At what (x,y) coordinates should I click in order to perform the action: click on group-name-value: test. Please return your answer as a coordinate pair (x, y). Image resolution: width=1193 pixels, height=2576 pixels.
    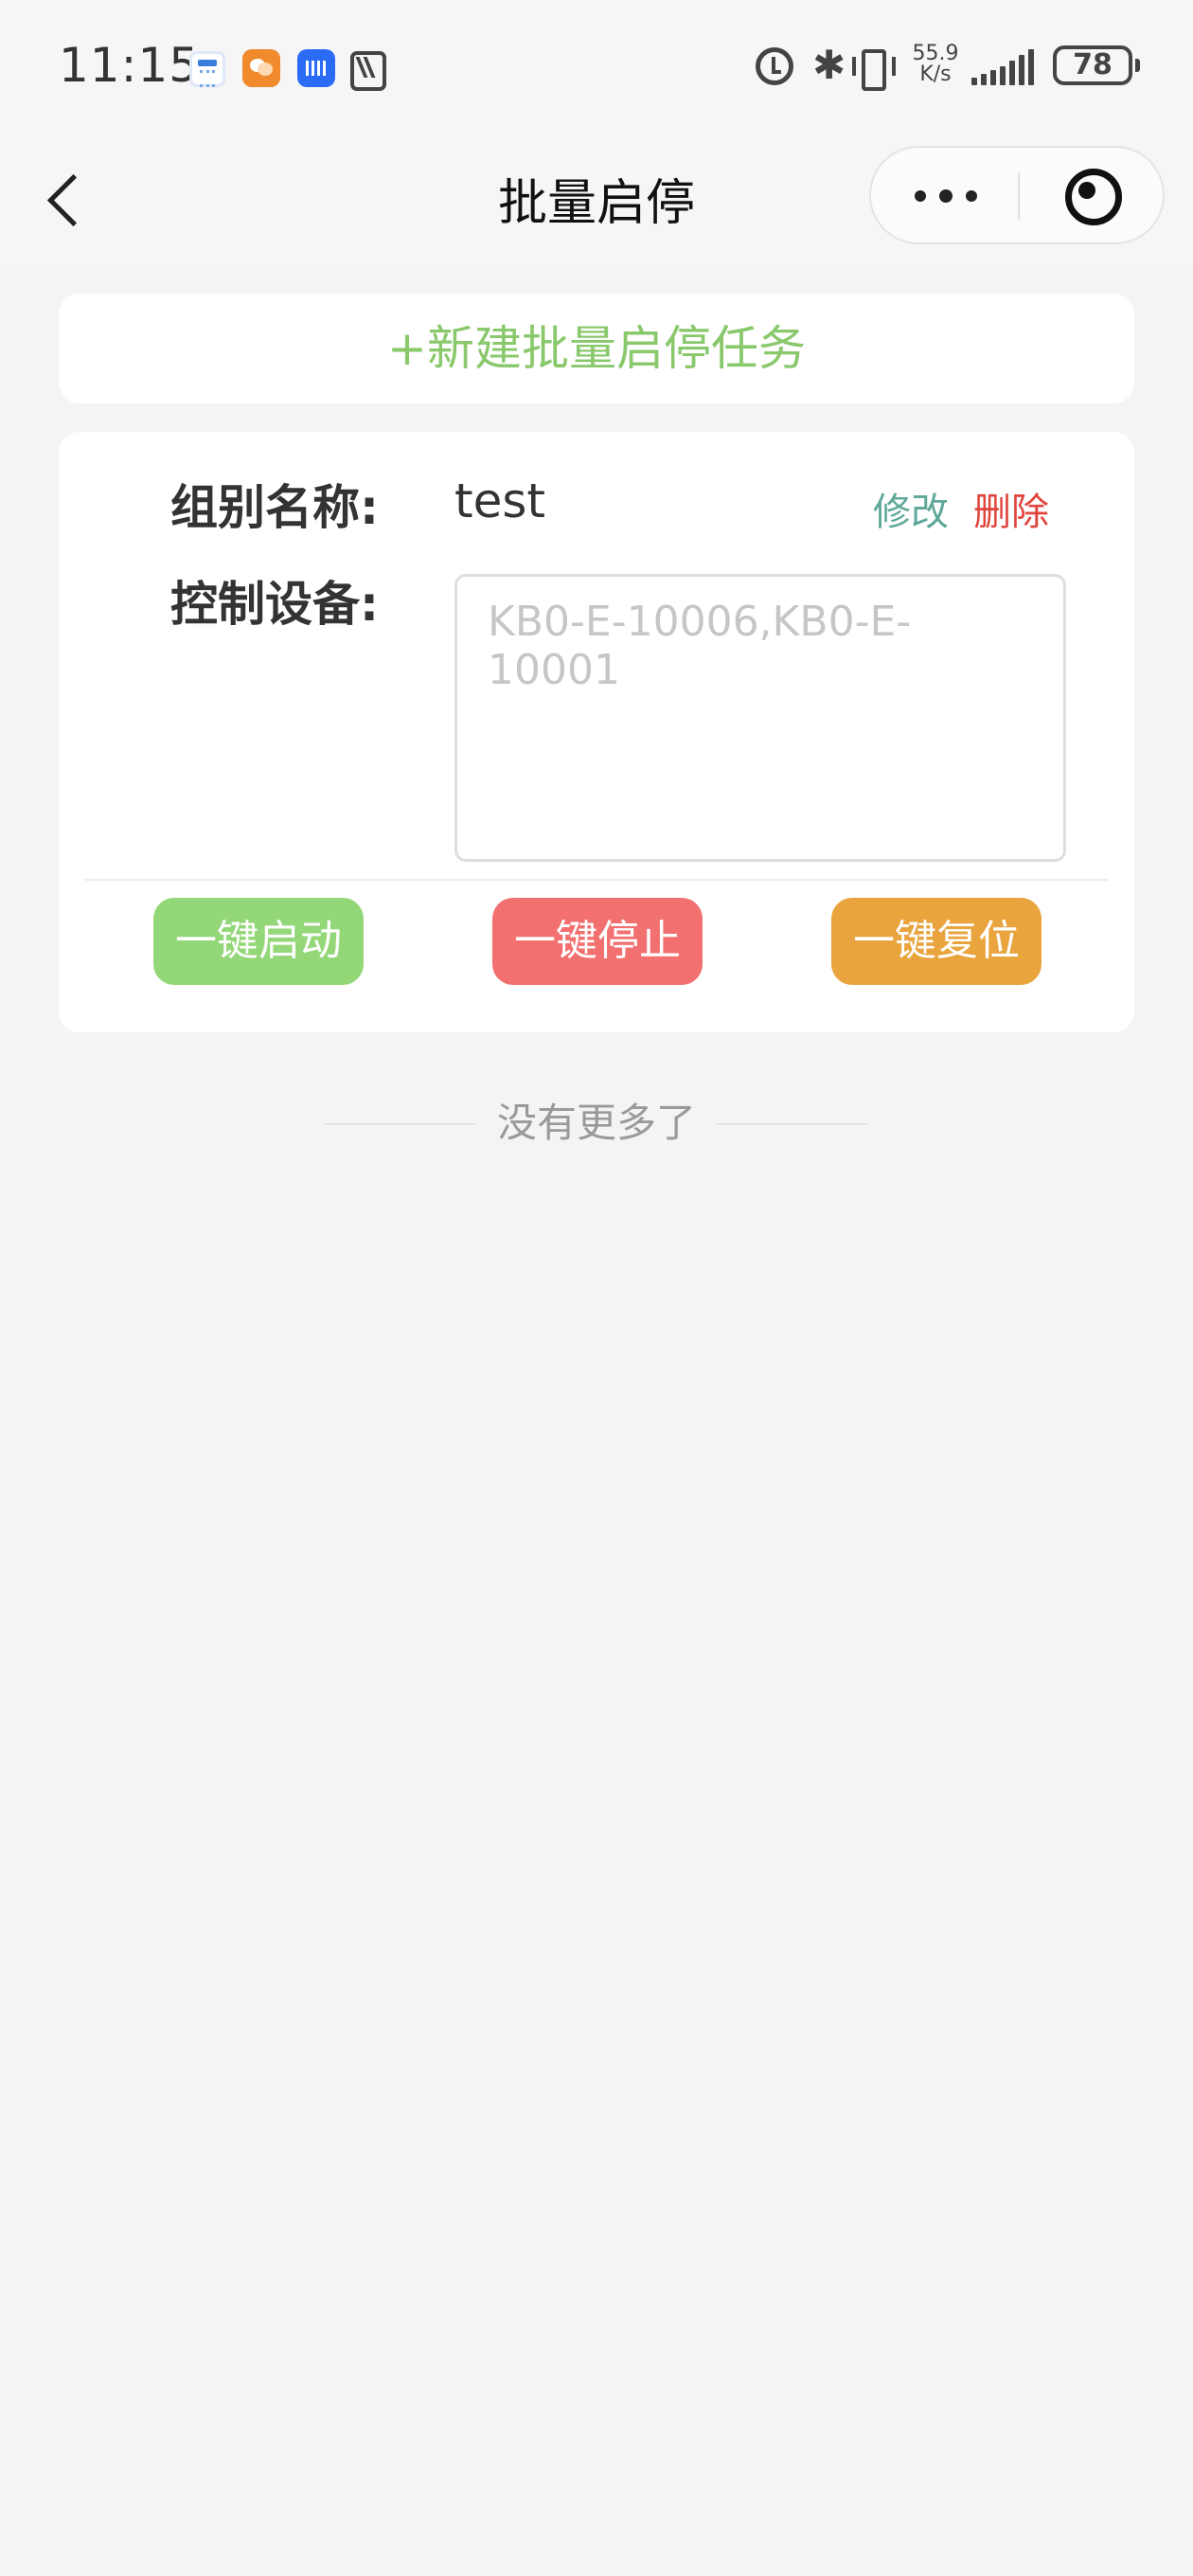
    Looking at the image, I should click on (500, 501).